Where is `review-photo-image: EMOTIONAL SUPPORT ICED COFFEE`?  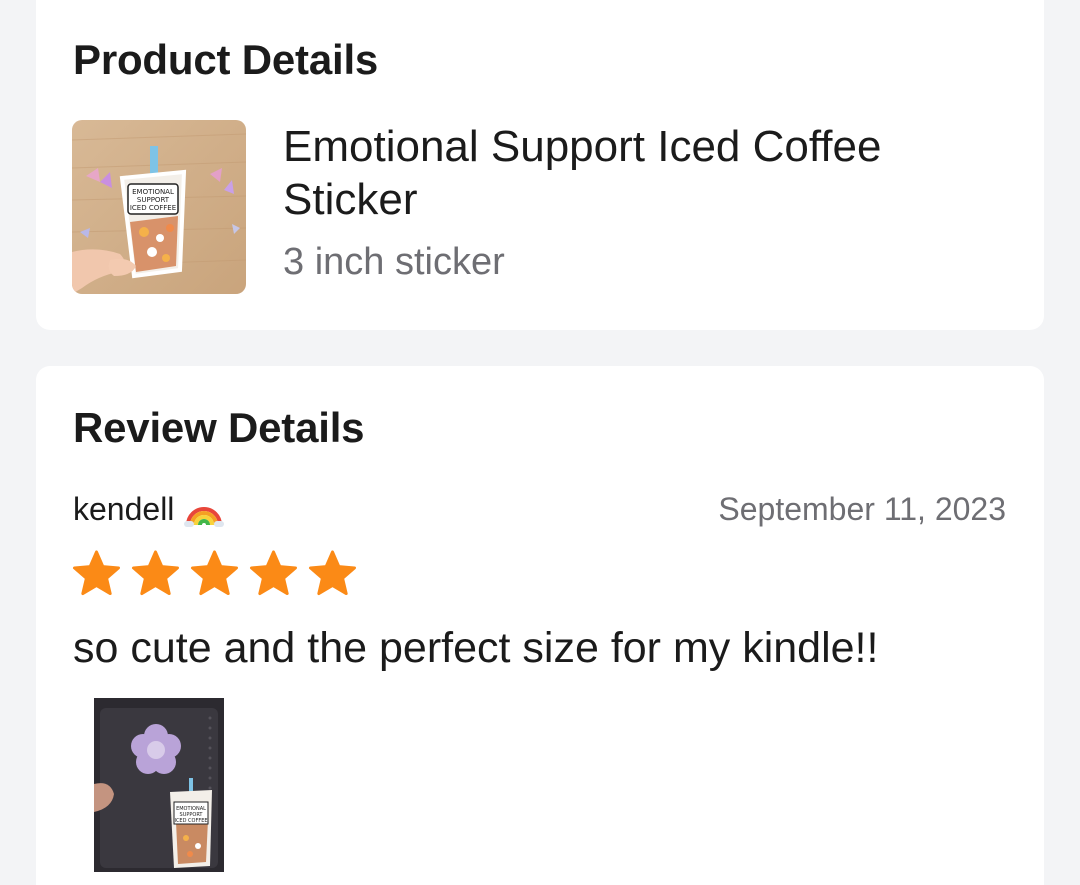
review-photo-image: EMOTIONAL SUPPORT ICED COFFEE is located at coordinates (159, 785).